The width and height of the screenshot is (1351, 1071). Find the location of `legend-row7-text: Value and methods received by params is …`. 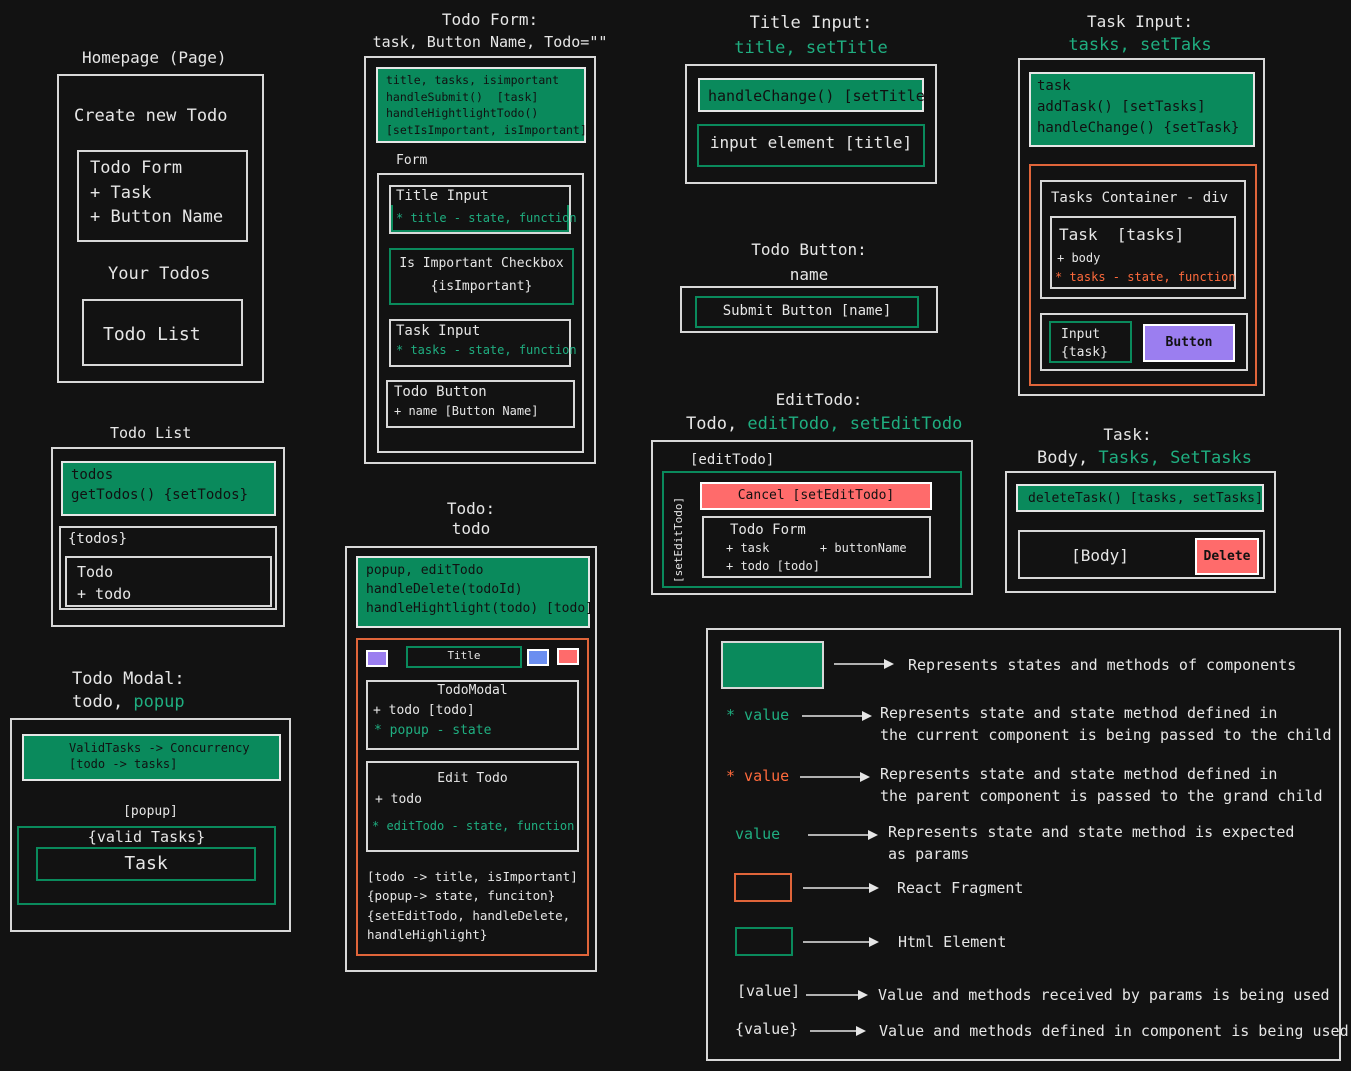

legend-row7-text: Value and methods received by params is … is located at coordinates (1104, 995).